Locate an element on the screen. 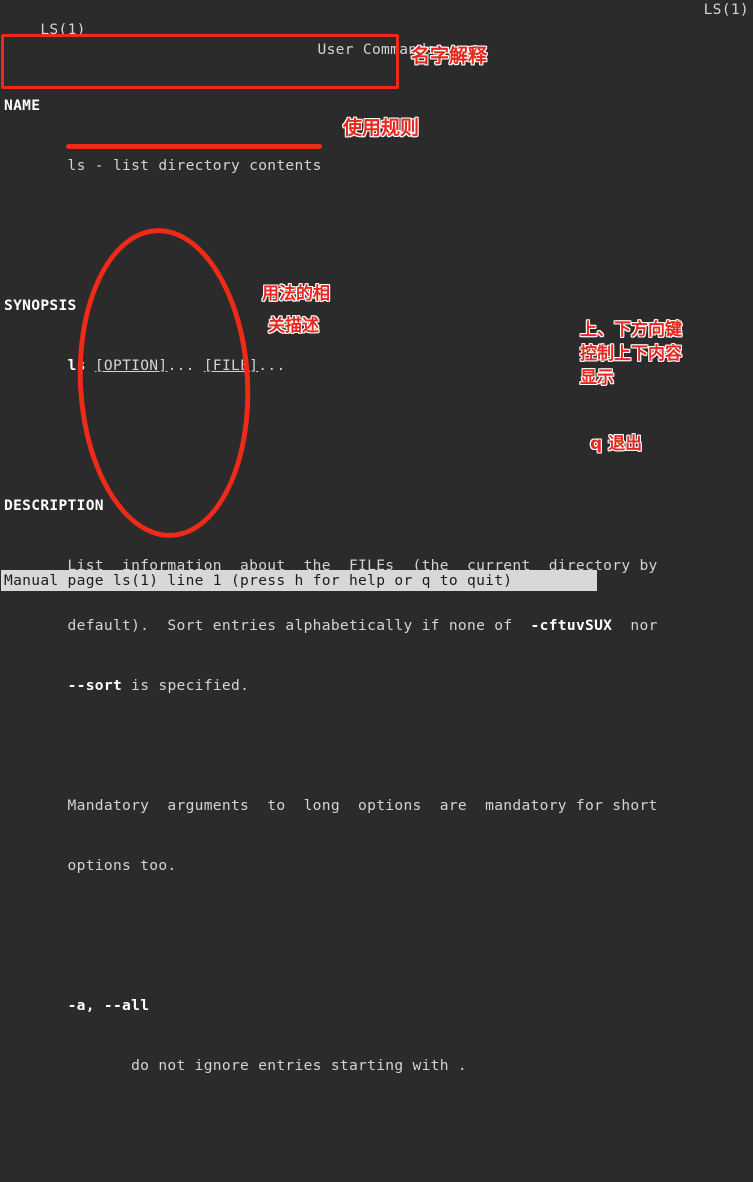 Image resolution: width=753 pixels, height=1182 pixels. option-flag-all: -a, --all is located at coordinates (331, 1006).